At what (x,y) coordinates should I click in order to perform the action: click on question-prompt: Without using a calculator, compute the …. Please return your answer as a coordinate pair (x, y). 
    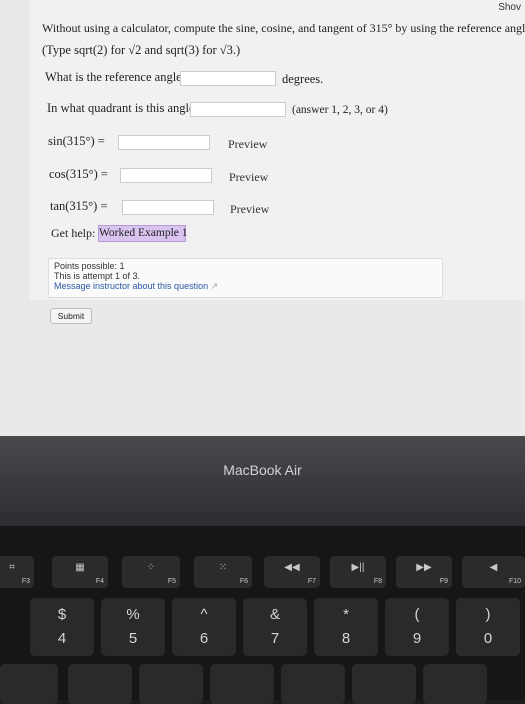
    Looking at the image, I should click on (283, 28).